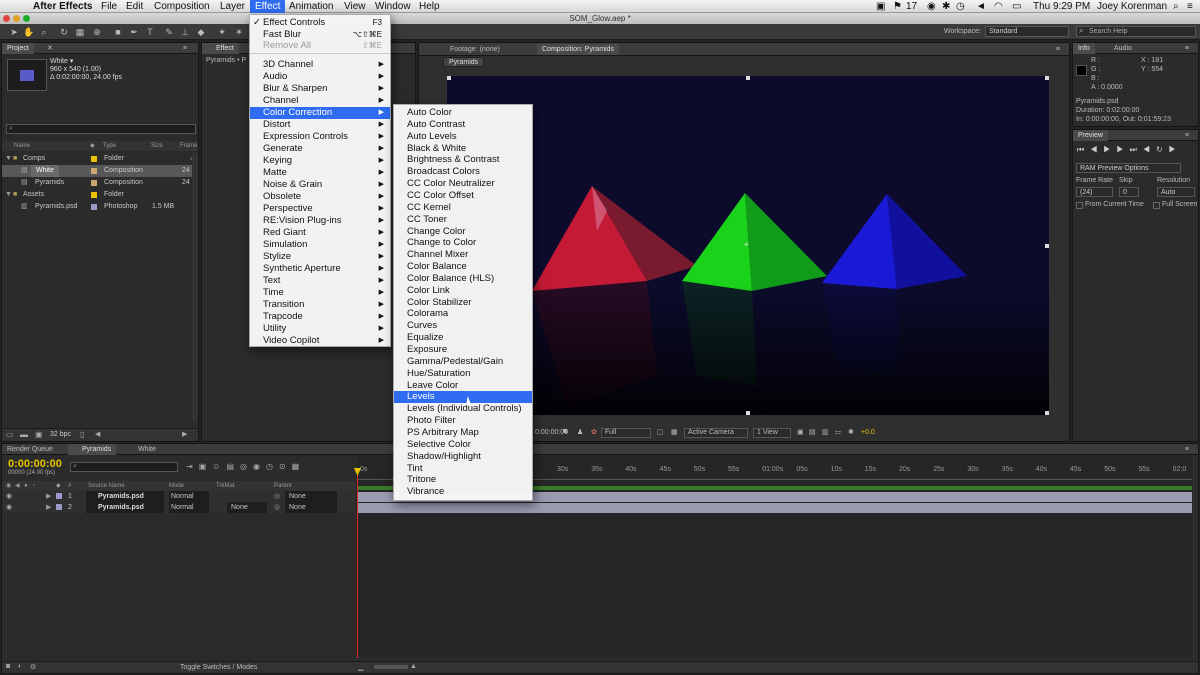 The height and width of the screenshot is (675, 1200). What do you see at coordinates (674, 432) in the screenshot?
I see `transparency-grid-icon: ▦` at bounding box center [674, 432].